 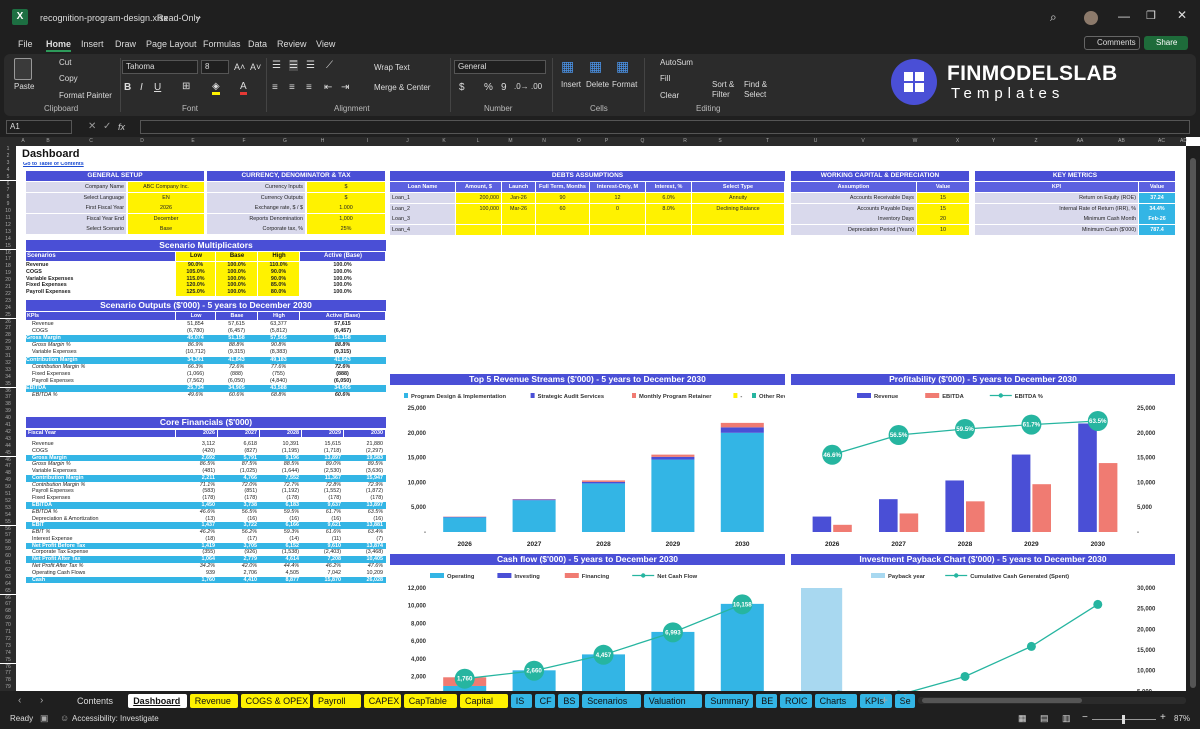 I want to click on column-header: P, so click(x=606, y=141).